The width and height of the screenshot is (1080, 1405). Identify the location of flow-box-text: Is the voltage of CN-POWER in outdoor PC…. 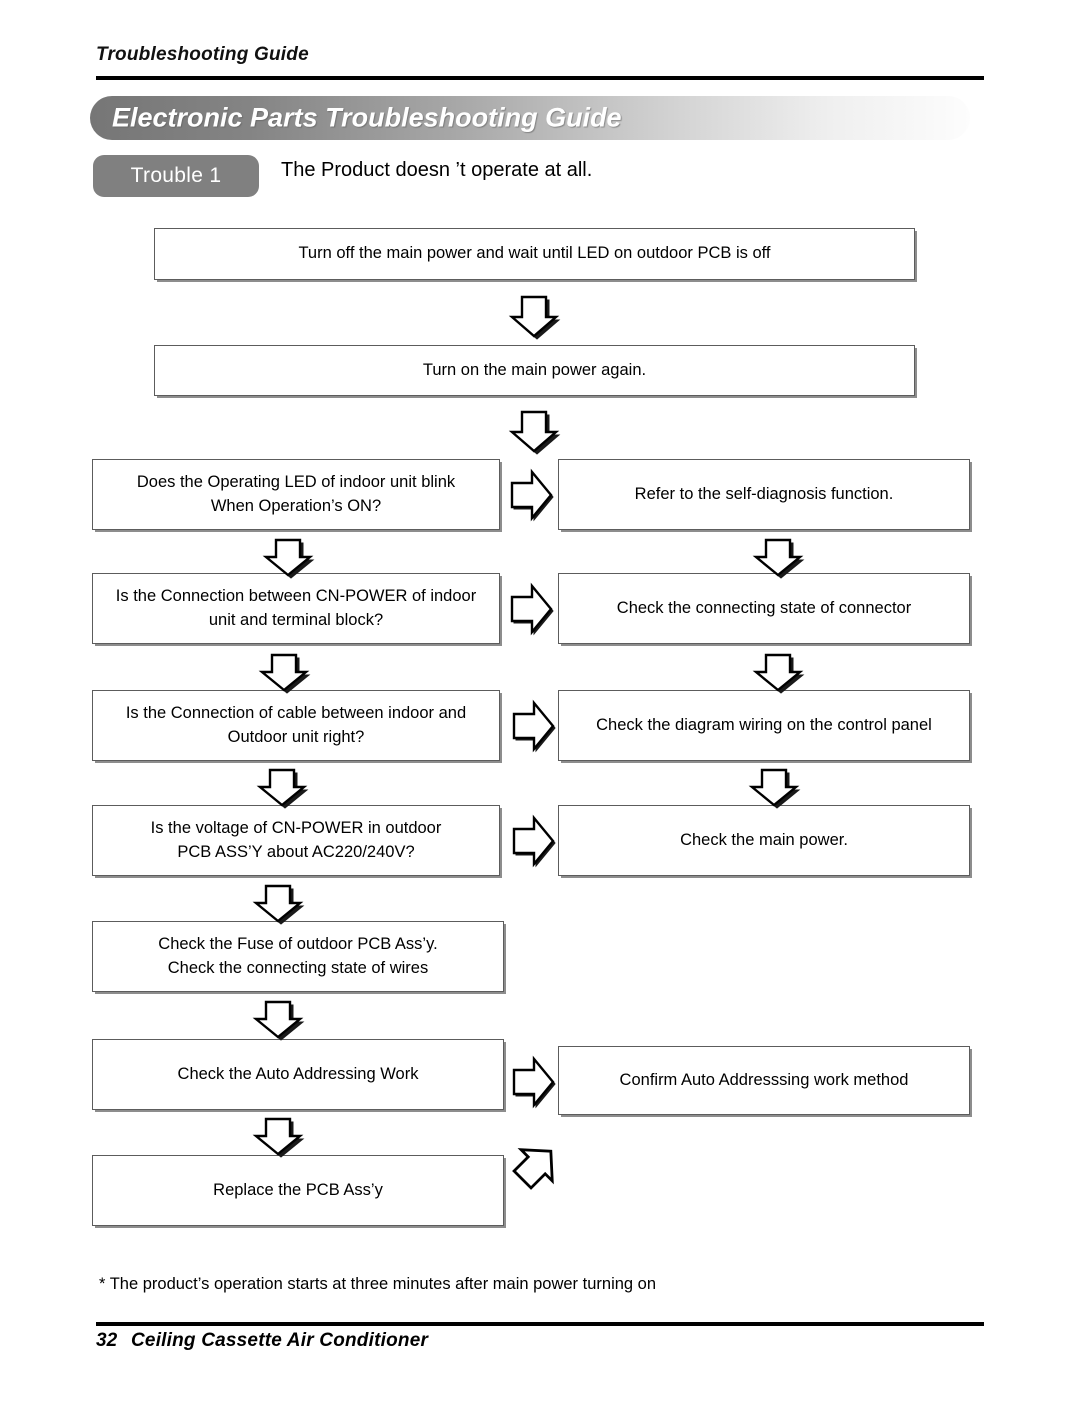
(296, 841).